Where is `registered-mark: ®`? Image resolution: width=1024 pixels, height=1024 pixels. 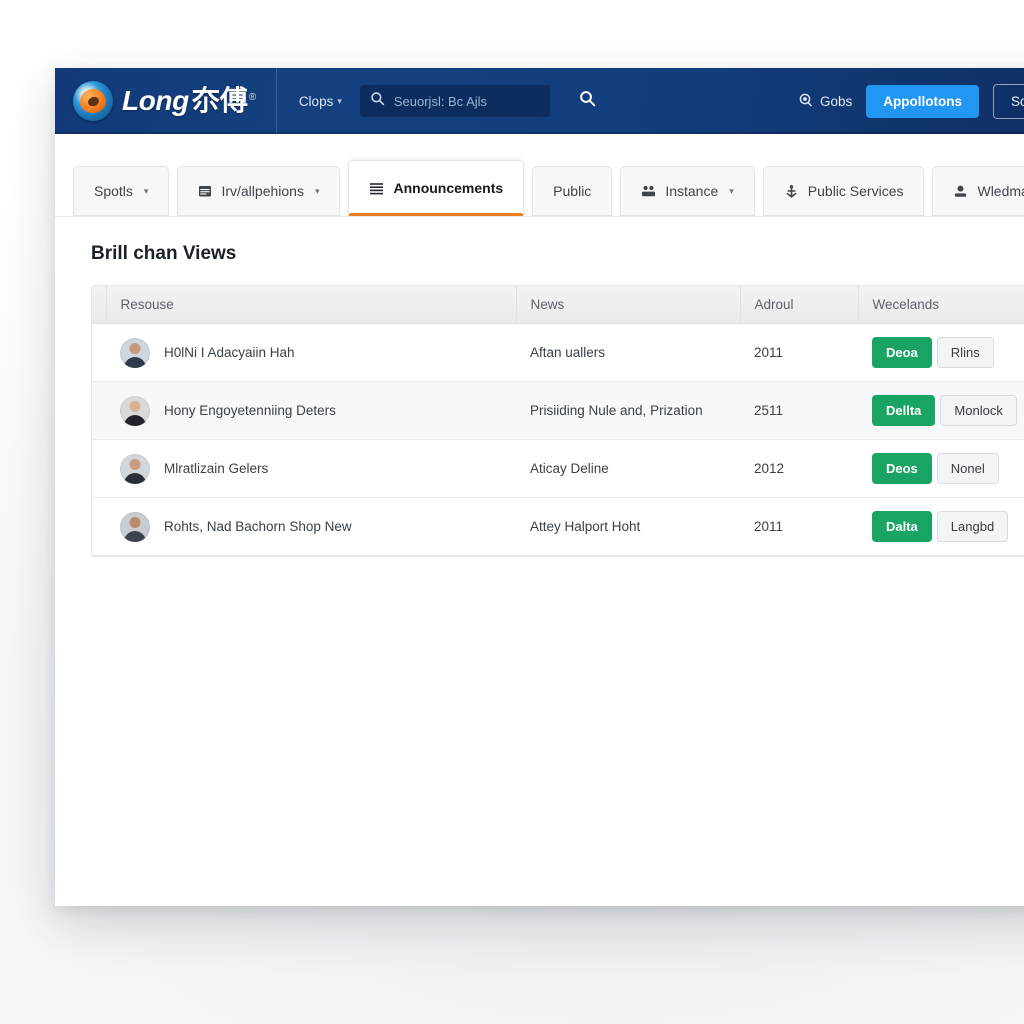
registered-mark: ® is located at coordinates (252, 97).